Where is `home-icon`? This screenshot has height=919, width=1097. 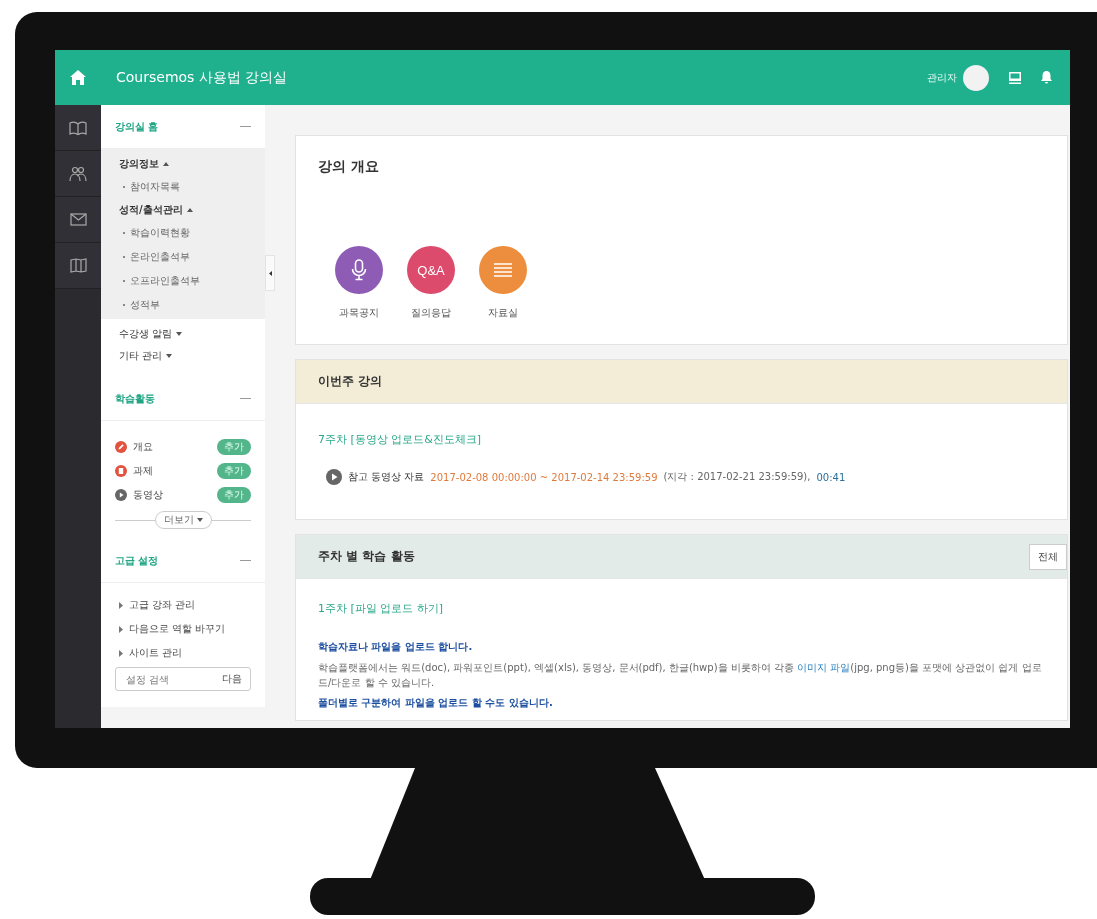
home-icon is located at coordinates (78, 77).